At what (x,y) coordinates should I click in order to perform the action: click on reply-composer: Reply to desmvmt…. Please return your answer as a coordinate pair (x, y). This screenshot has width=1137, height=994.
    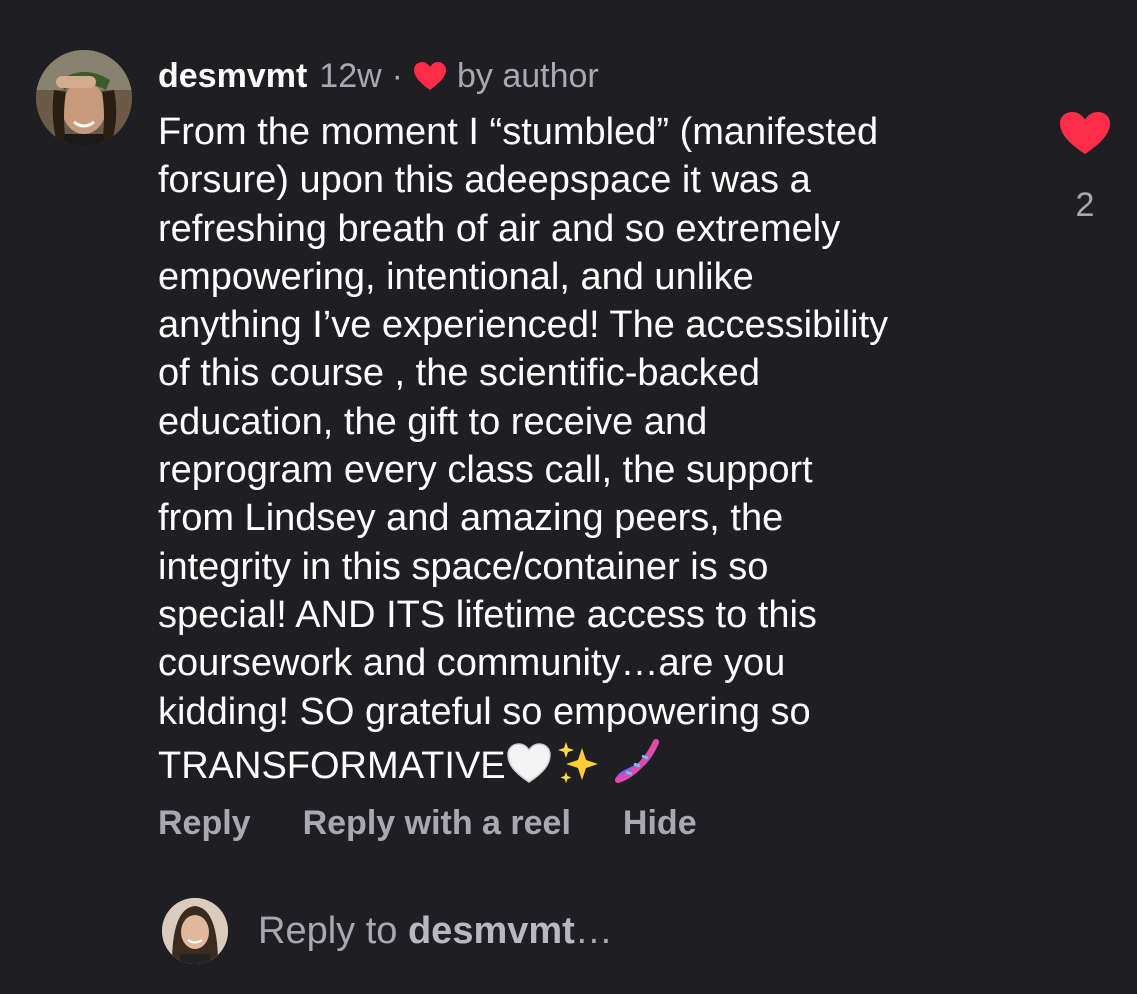
    Looking at the image, I should click on (387, 931).